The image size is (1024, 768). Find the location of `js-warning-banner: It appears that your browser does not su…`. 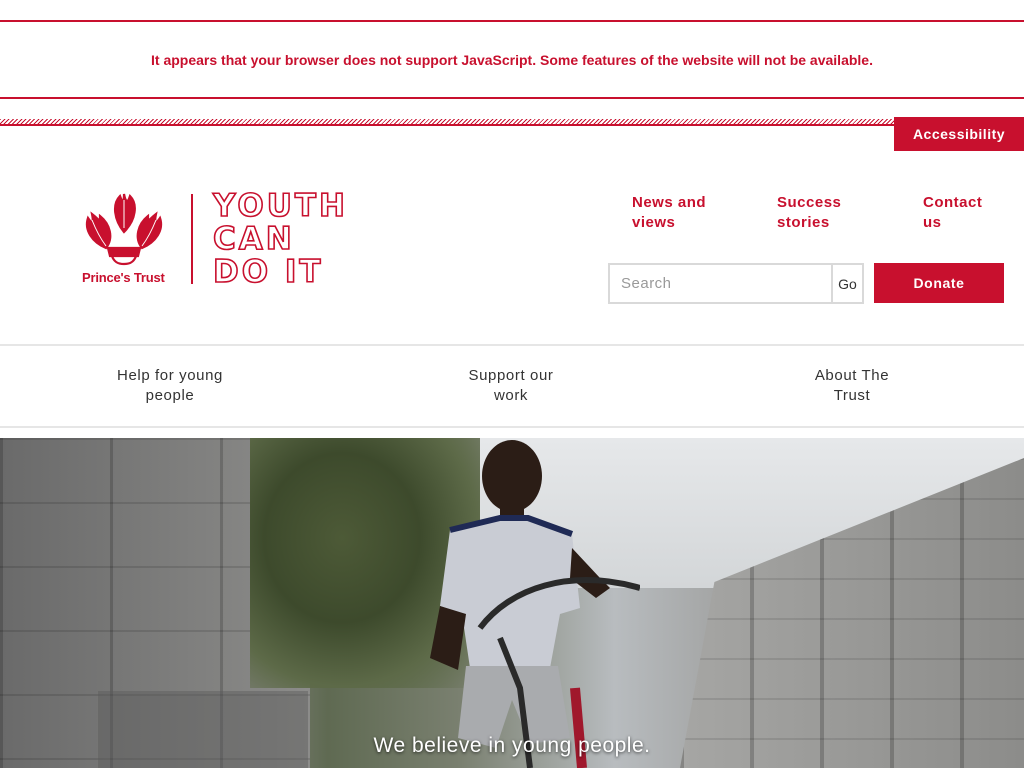

js-warning-banner: It appears that your browser does not su… is located at coordinates (512, 59).